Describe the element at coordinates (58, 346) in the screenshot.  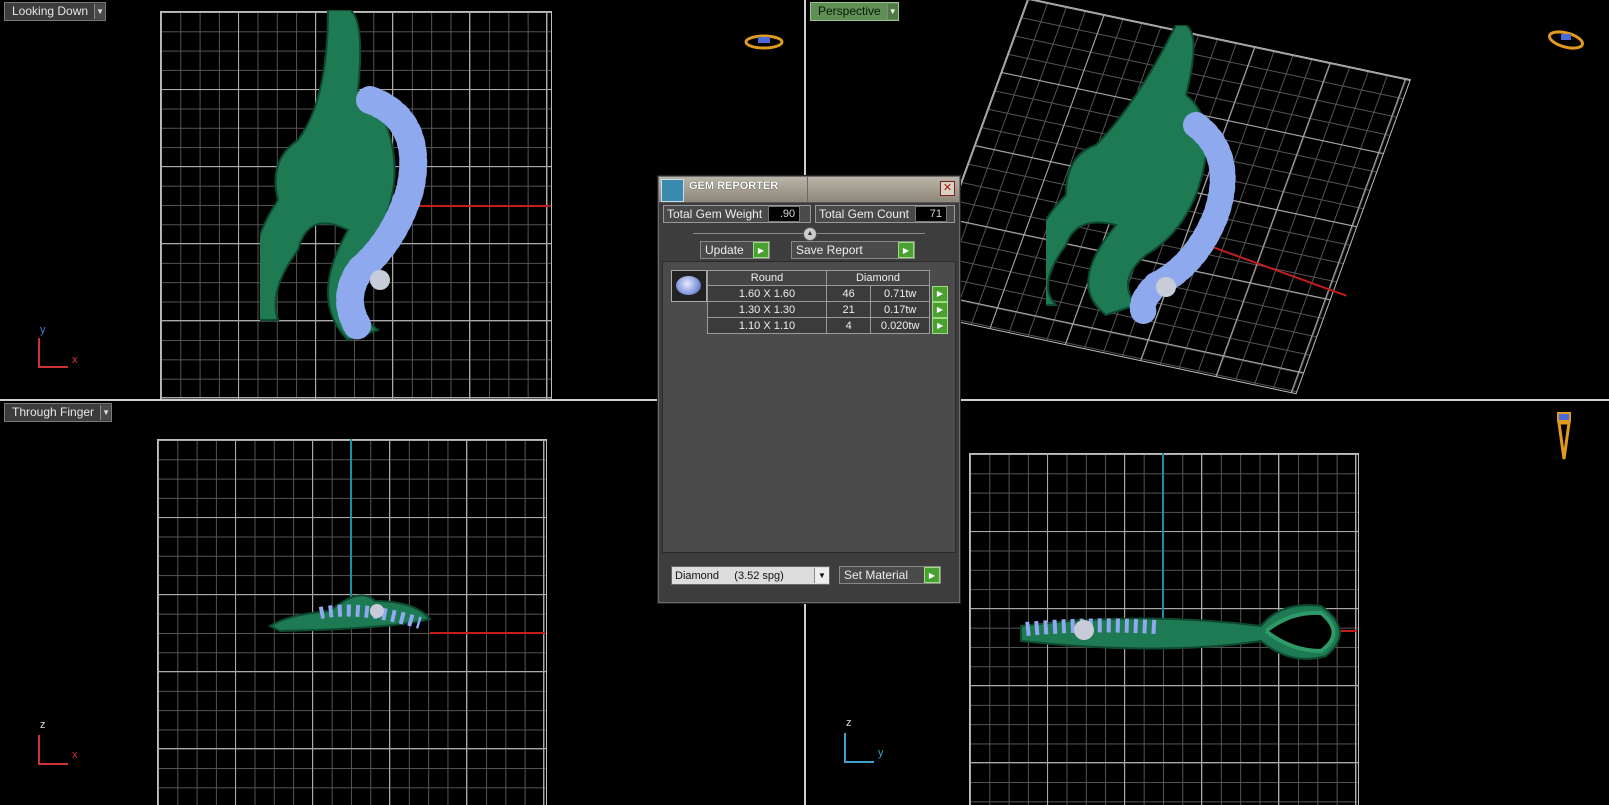
I see `axis-triad: y x` at that location.